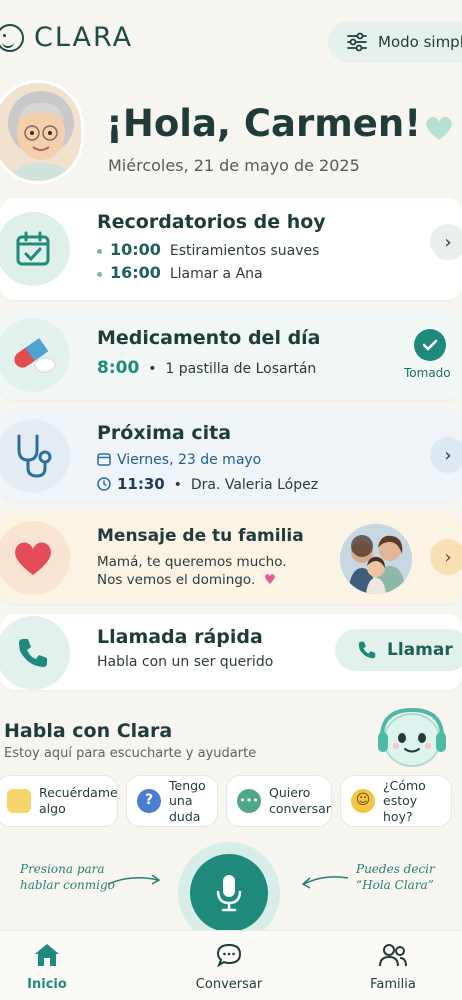 This screenshot has height=1000, width=462. What do you see at coordinates (325, 882) in the screenshot?
I see `arrow-left-icon` at bounding box center [325, 882].